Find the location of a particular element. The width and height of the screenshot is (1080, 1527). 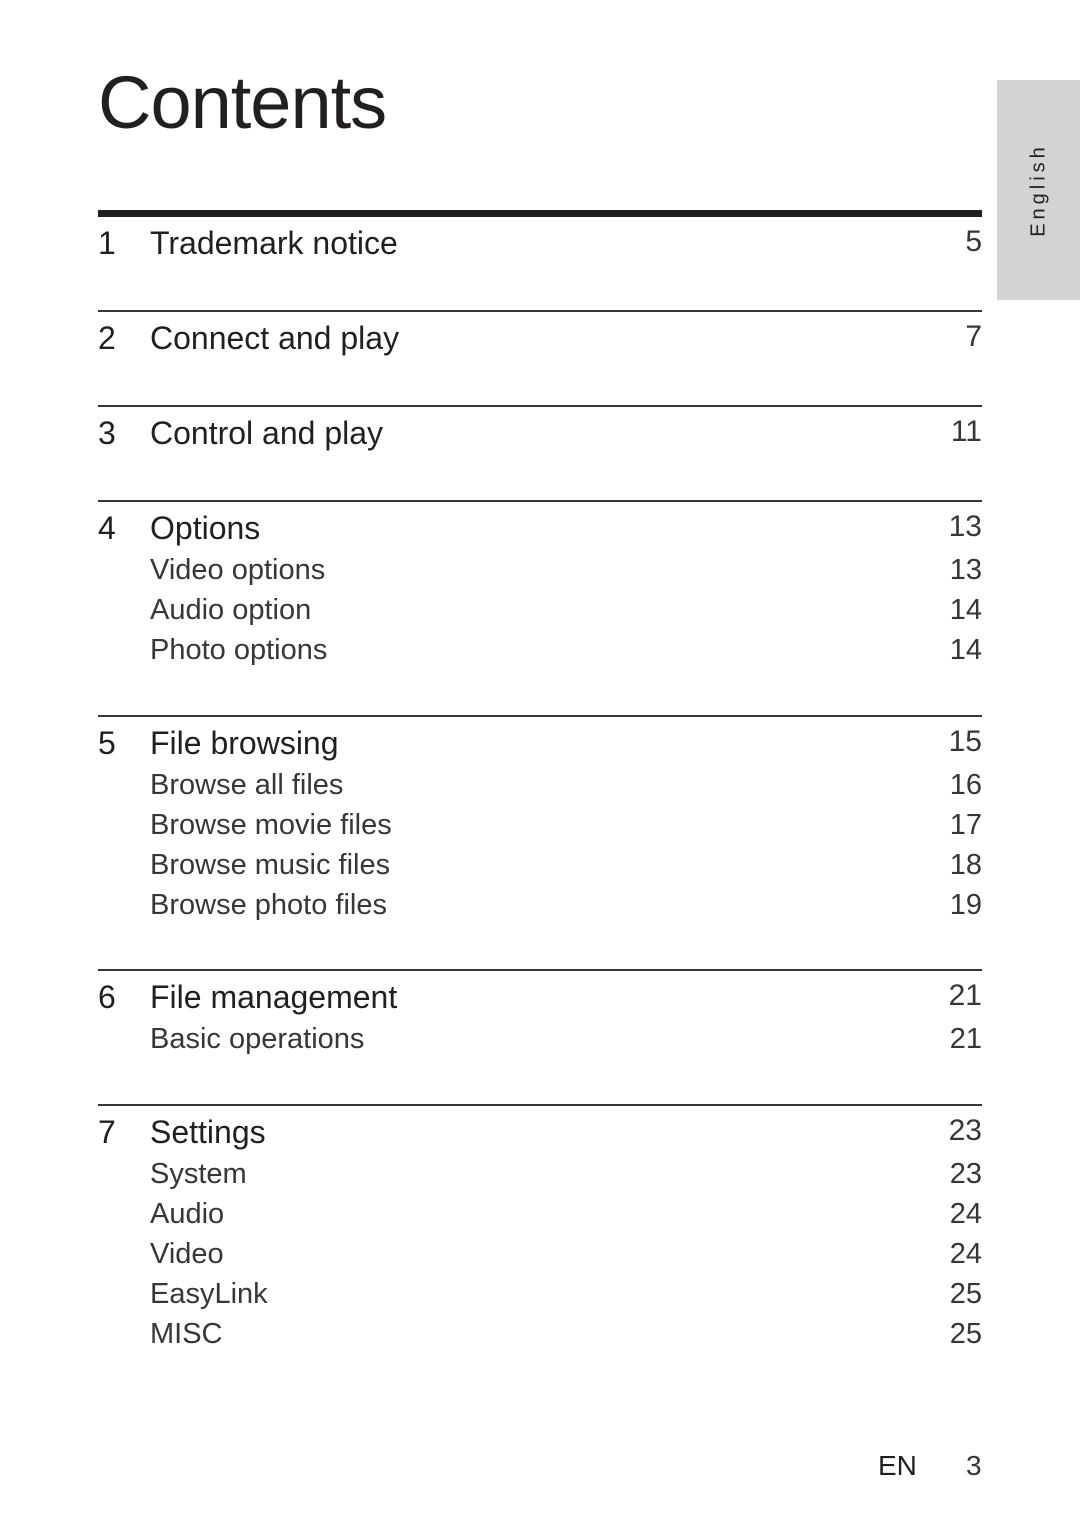

toc-section-entry: 1 Trademark notice 5 is located at coordinates (540, 245).